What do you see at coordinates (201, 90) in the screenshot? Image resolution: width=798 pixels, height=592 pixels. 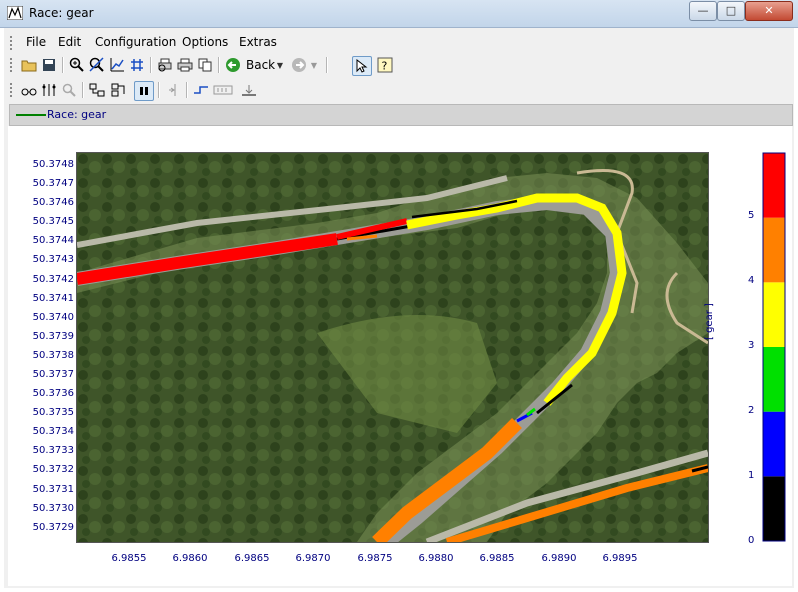 I see `trigger-icon` at bounding box center [201, 90].